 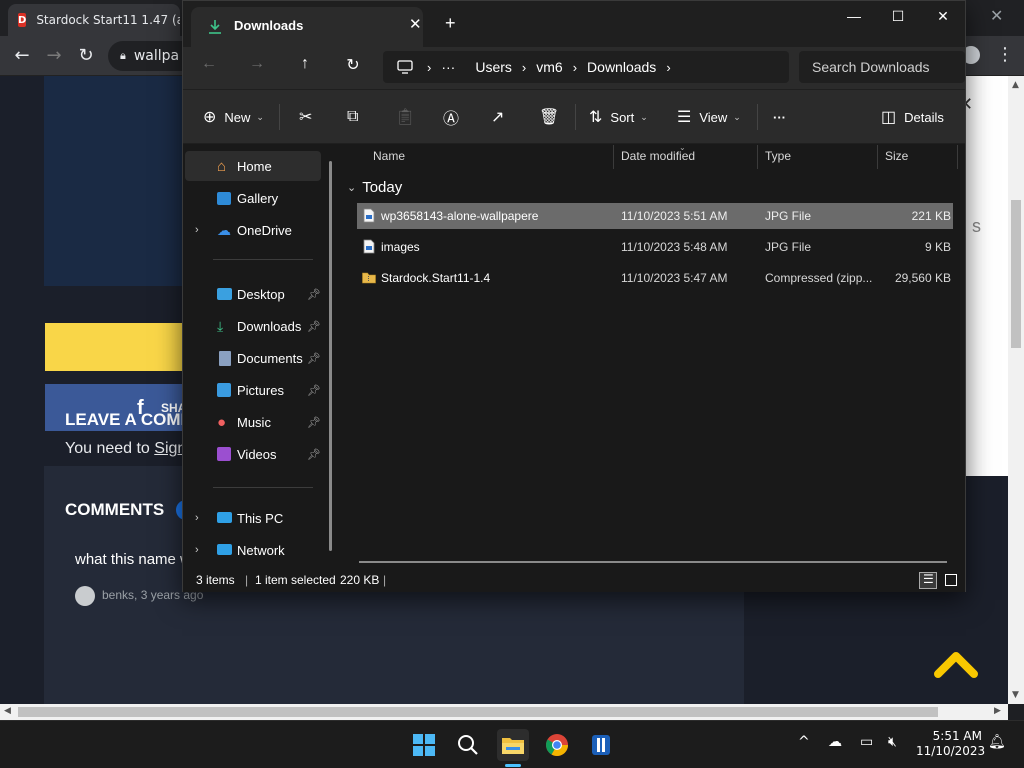 What do you see at coordinates (468, 745) in the screenshot?
I see `taskbar-search-button` at bounding box center [468, 745].